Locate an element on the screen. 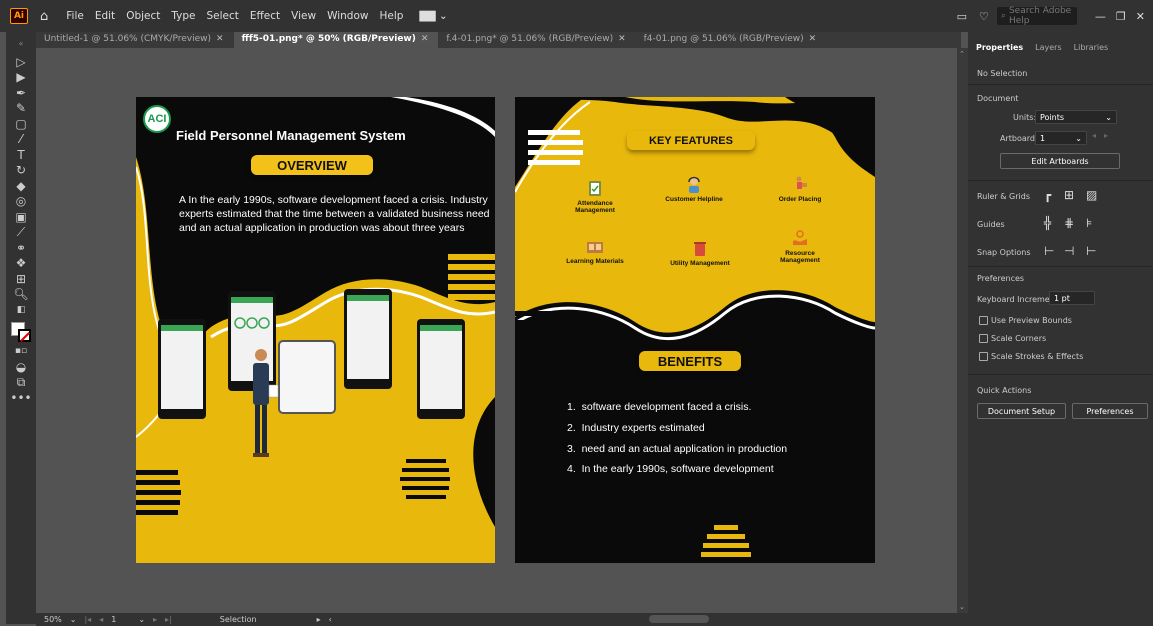 This screenshot has height=626, width=1153. tab-f-4: f.4-01.png* @ 51.06% (RGB/Preview) ✕ is located at coordinates (536, 40).